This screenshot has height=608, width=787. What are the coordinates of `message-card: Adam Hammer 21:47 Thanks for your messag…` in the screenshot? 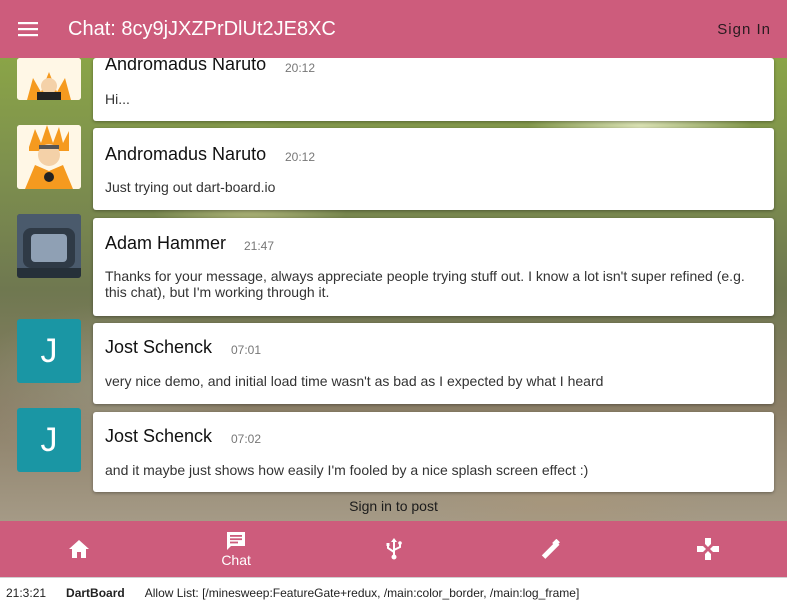 It's located at (433, 267).